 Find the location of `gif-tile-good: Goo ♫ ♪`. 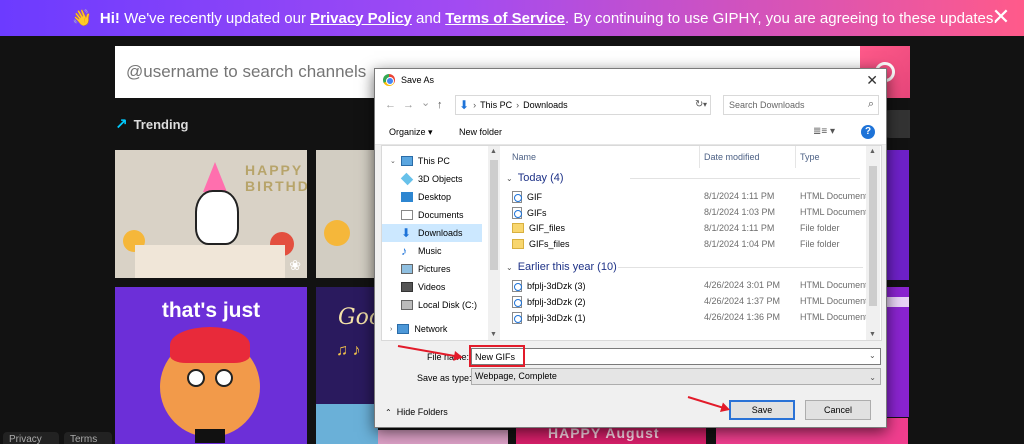

gif-tile-good: Goo ♫ ♪ is located at coordinates (347, 365).